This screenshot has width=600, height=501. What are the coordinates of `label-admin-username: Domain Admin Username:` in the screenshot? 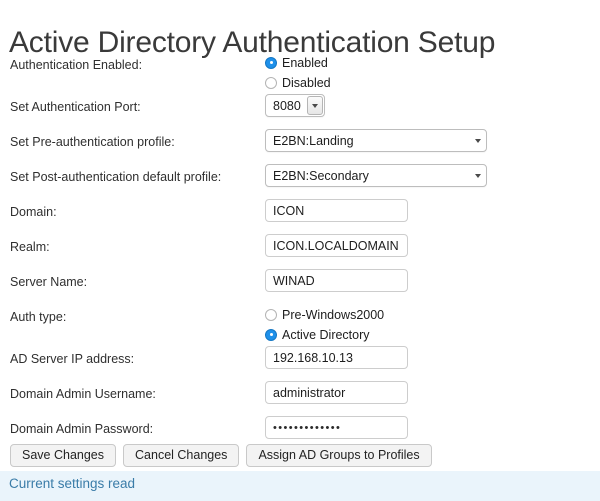 It's located at (83, 394).